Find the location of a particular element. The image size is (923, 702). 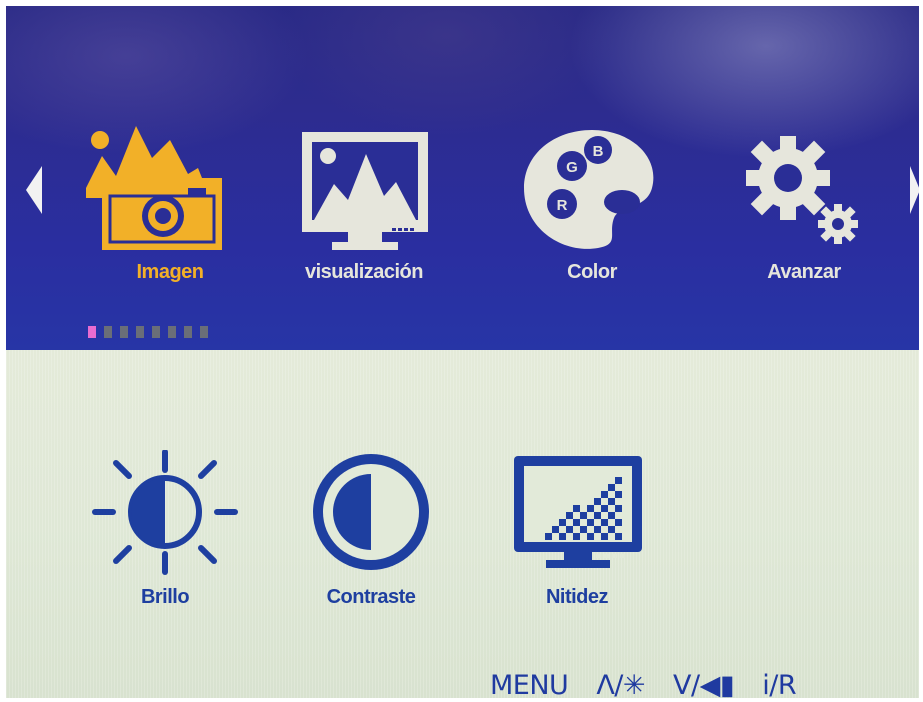

tab-label: Avanzar is located at coordinates (804, 272).